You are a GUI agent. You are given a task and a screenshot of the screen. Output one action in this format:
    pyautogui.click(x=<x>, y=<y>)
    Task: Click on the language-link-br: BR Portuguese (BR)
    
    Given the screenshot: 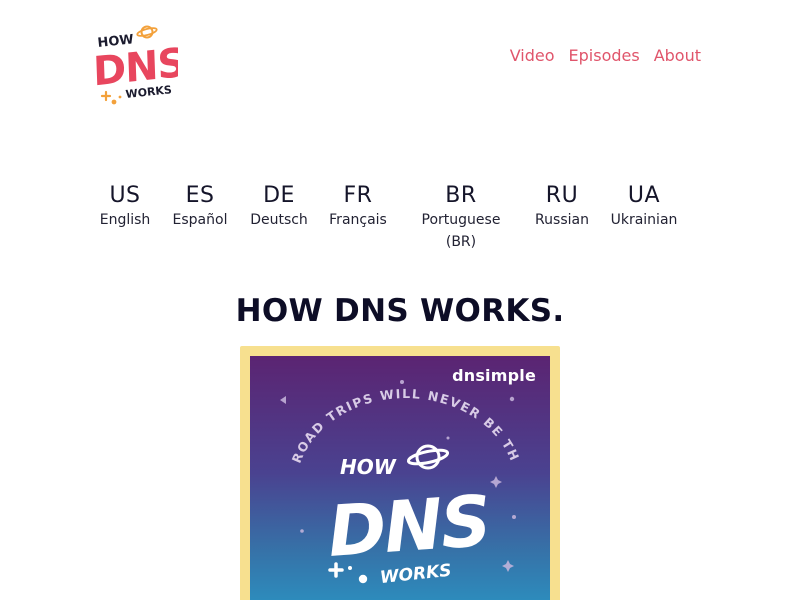 What is the action you would take?
    pyautogui.click(x=461, y=218)
    